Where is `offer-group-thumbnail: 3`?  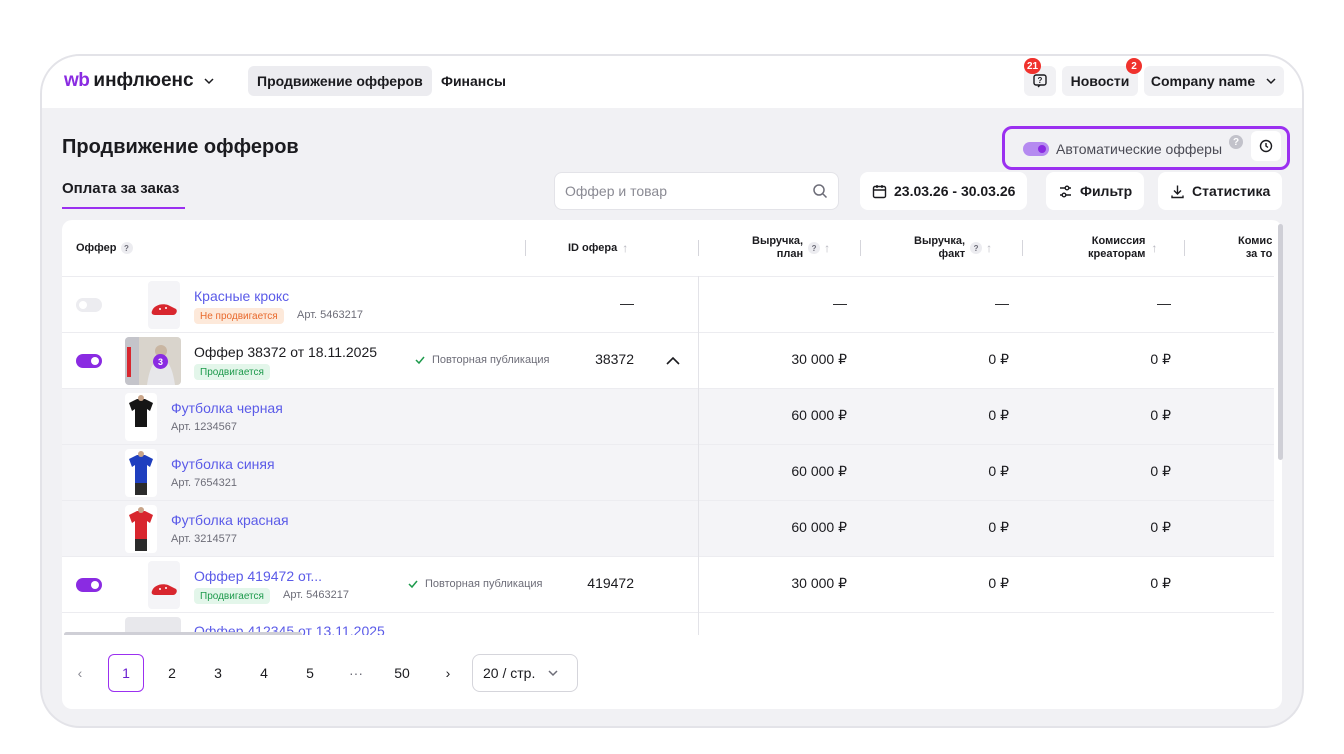 offer-group-thumbnail: 3 is located at coordinates (153, 361).